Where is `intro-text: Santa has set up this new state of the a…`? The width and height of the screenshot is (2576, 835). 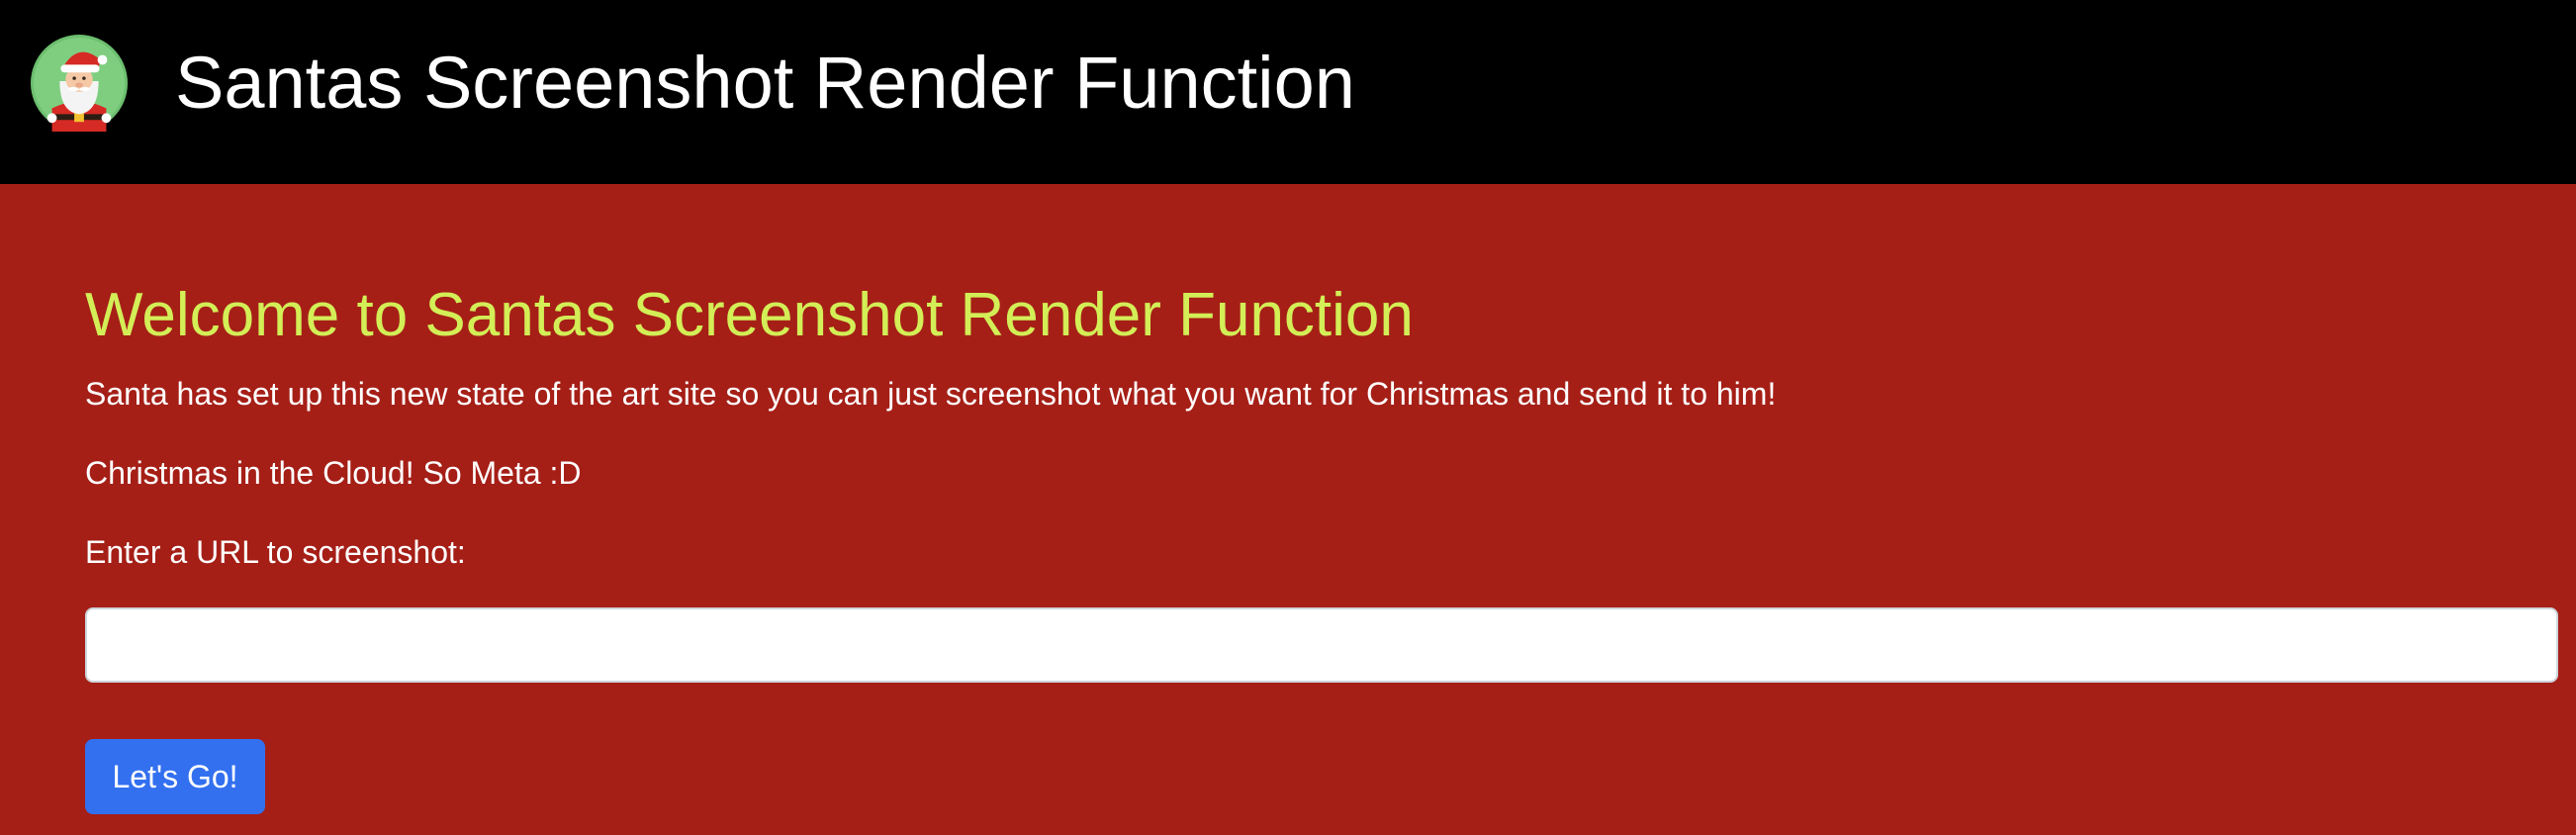 intro-text: Santa has set up this new state of the a… is located at coordinates (931, 394).